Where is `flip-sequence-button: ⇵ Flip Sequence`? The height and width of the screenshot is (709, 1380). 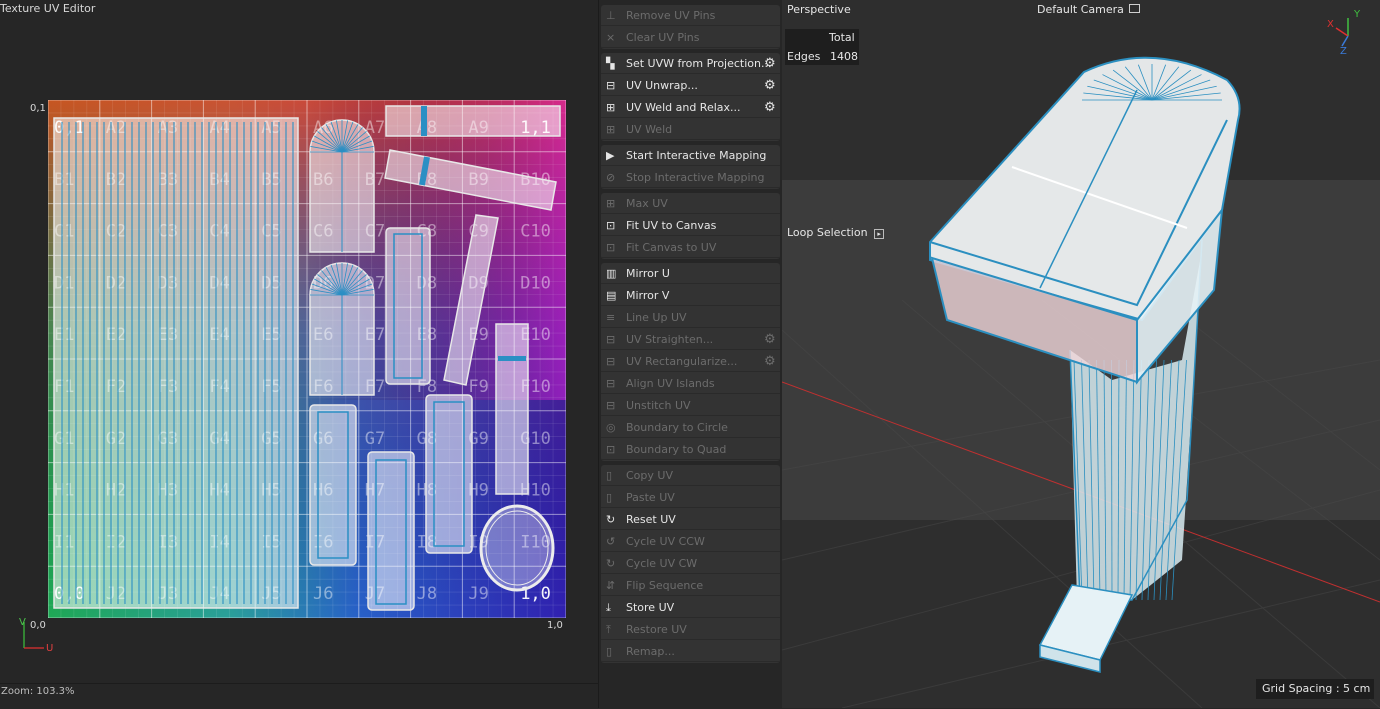 flip-sequence-button: ⇵ Flip Sequence is located at coordinates (690, 585).